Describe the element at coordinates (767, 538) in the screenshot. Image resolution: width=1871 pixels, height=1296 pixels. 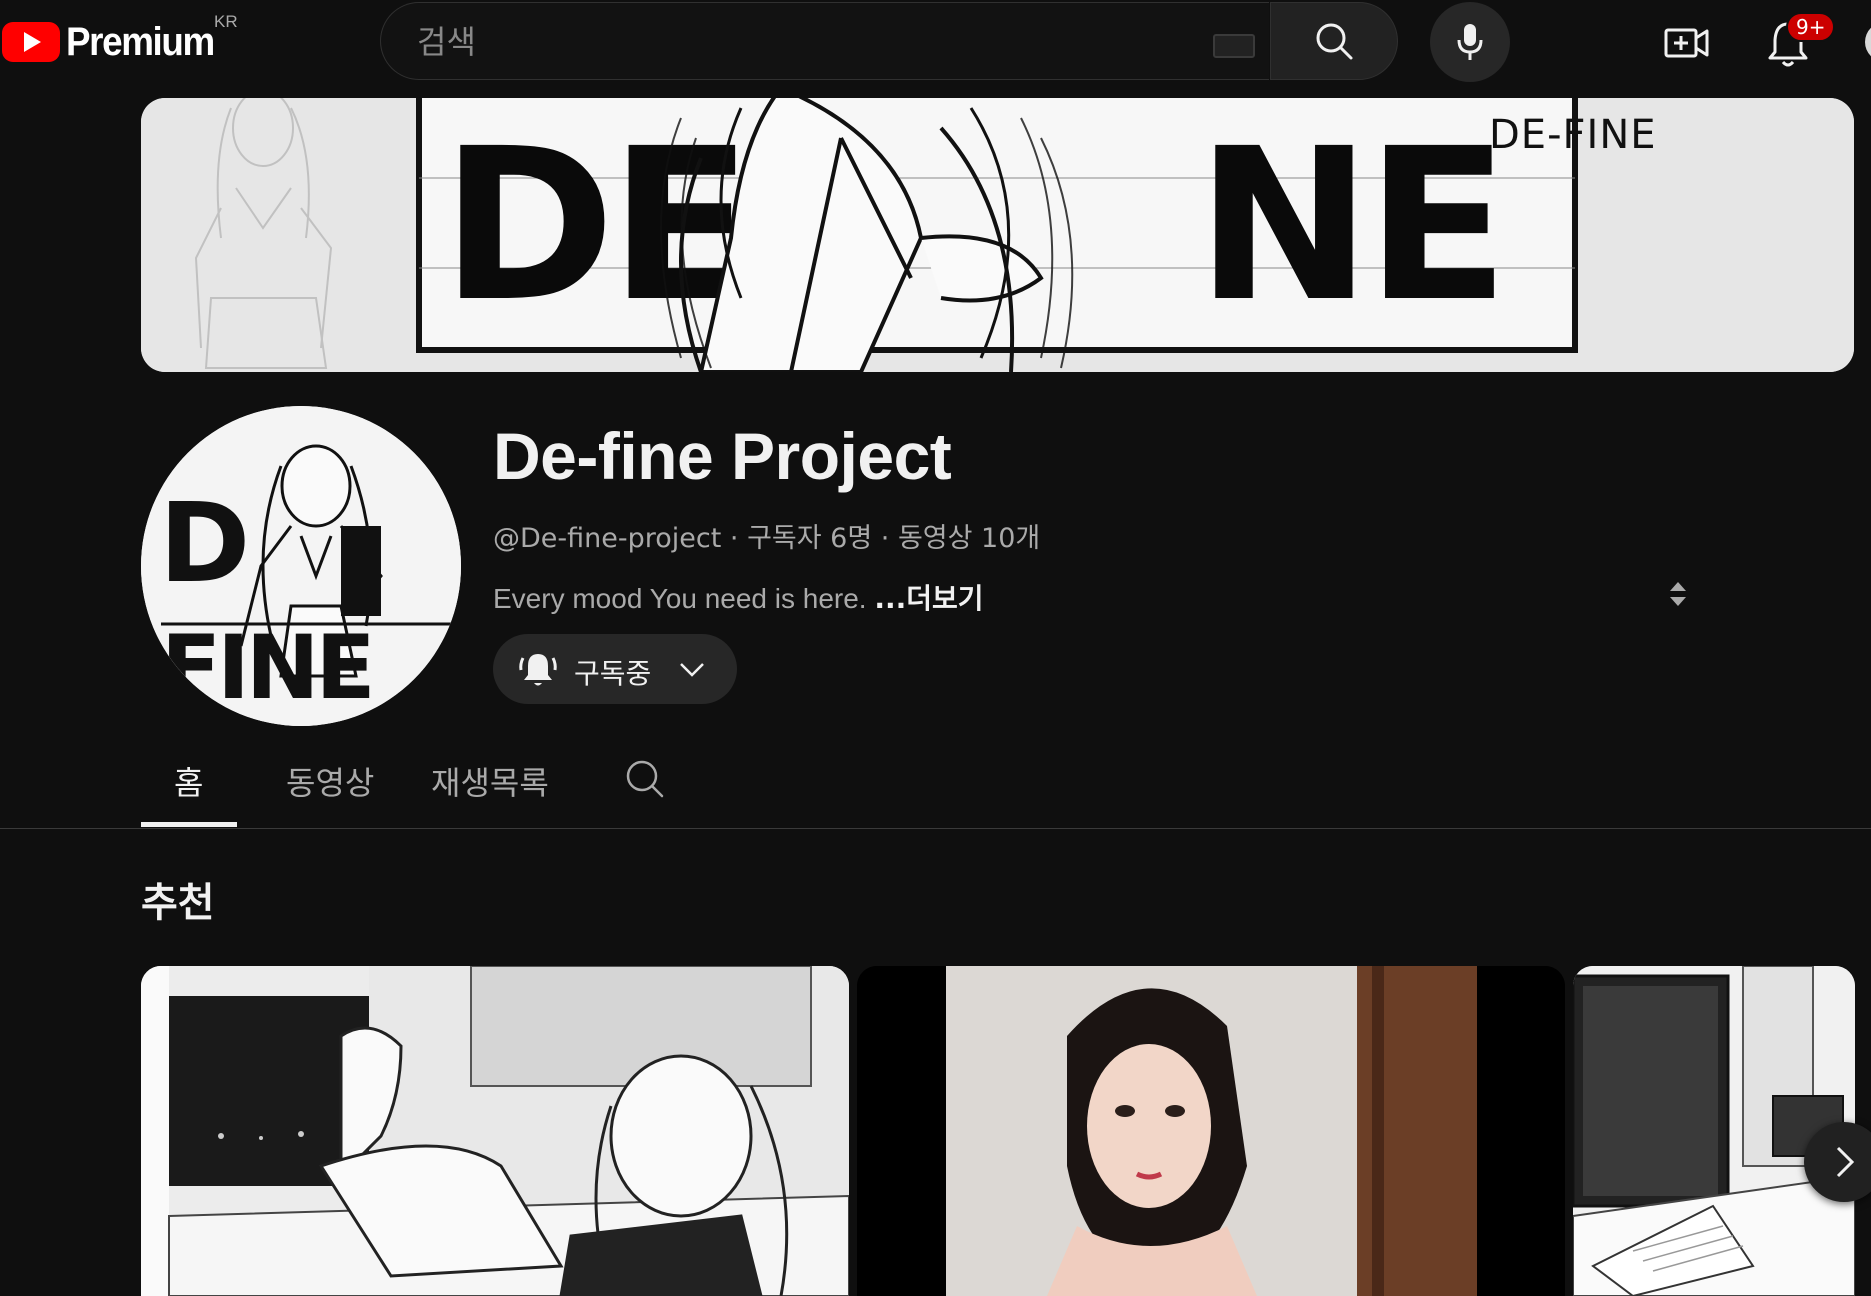
I see `channel-meta: @De-fine-project · 구독자 6명 · 동영상 10개` at that location.